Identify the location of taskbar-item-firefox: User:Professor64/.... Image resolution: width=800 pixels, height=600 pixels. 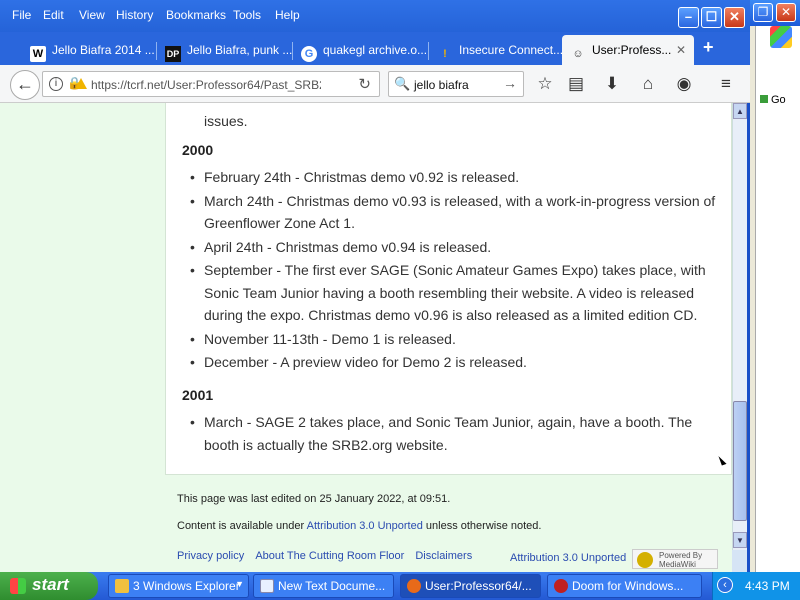
(470, 586).